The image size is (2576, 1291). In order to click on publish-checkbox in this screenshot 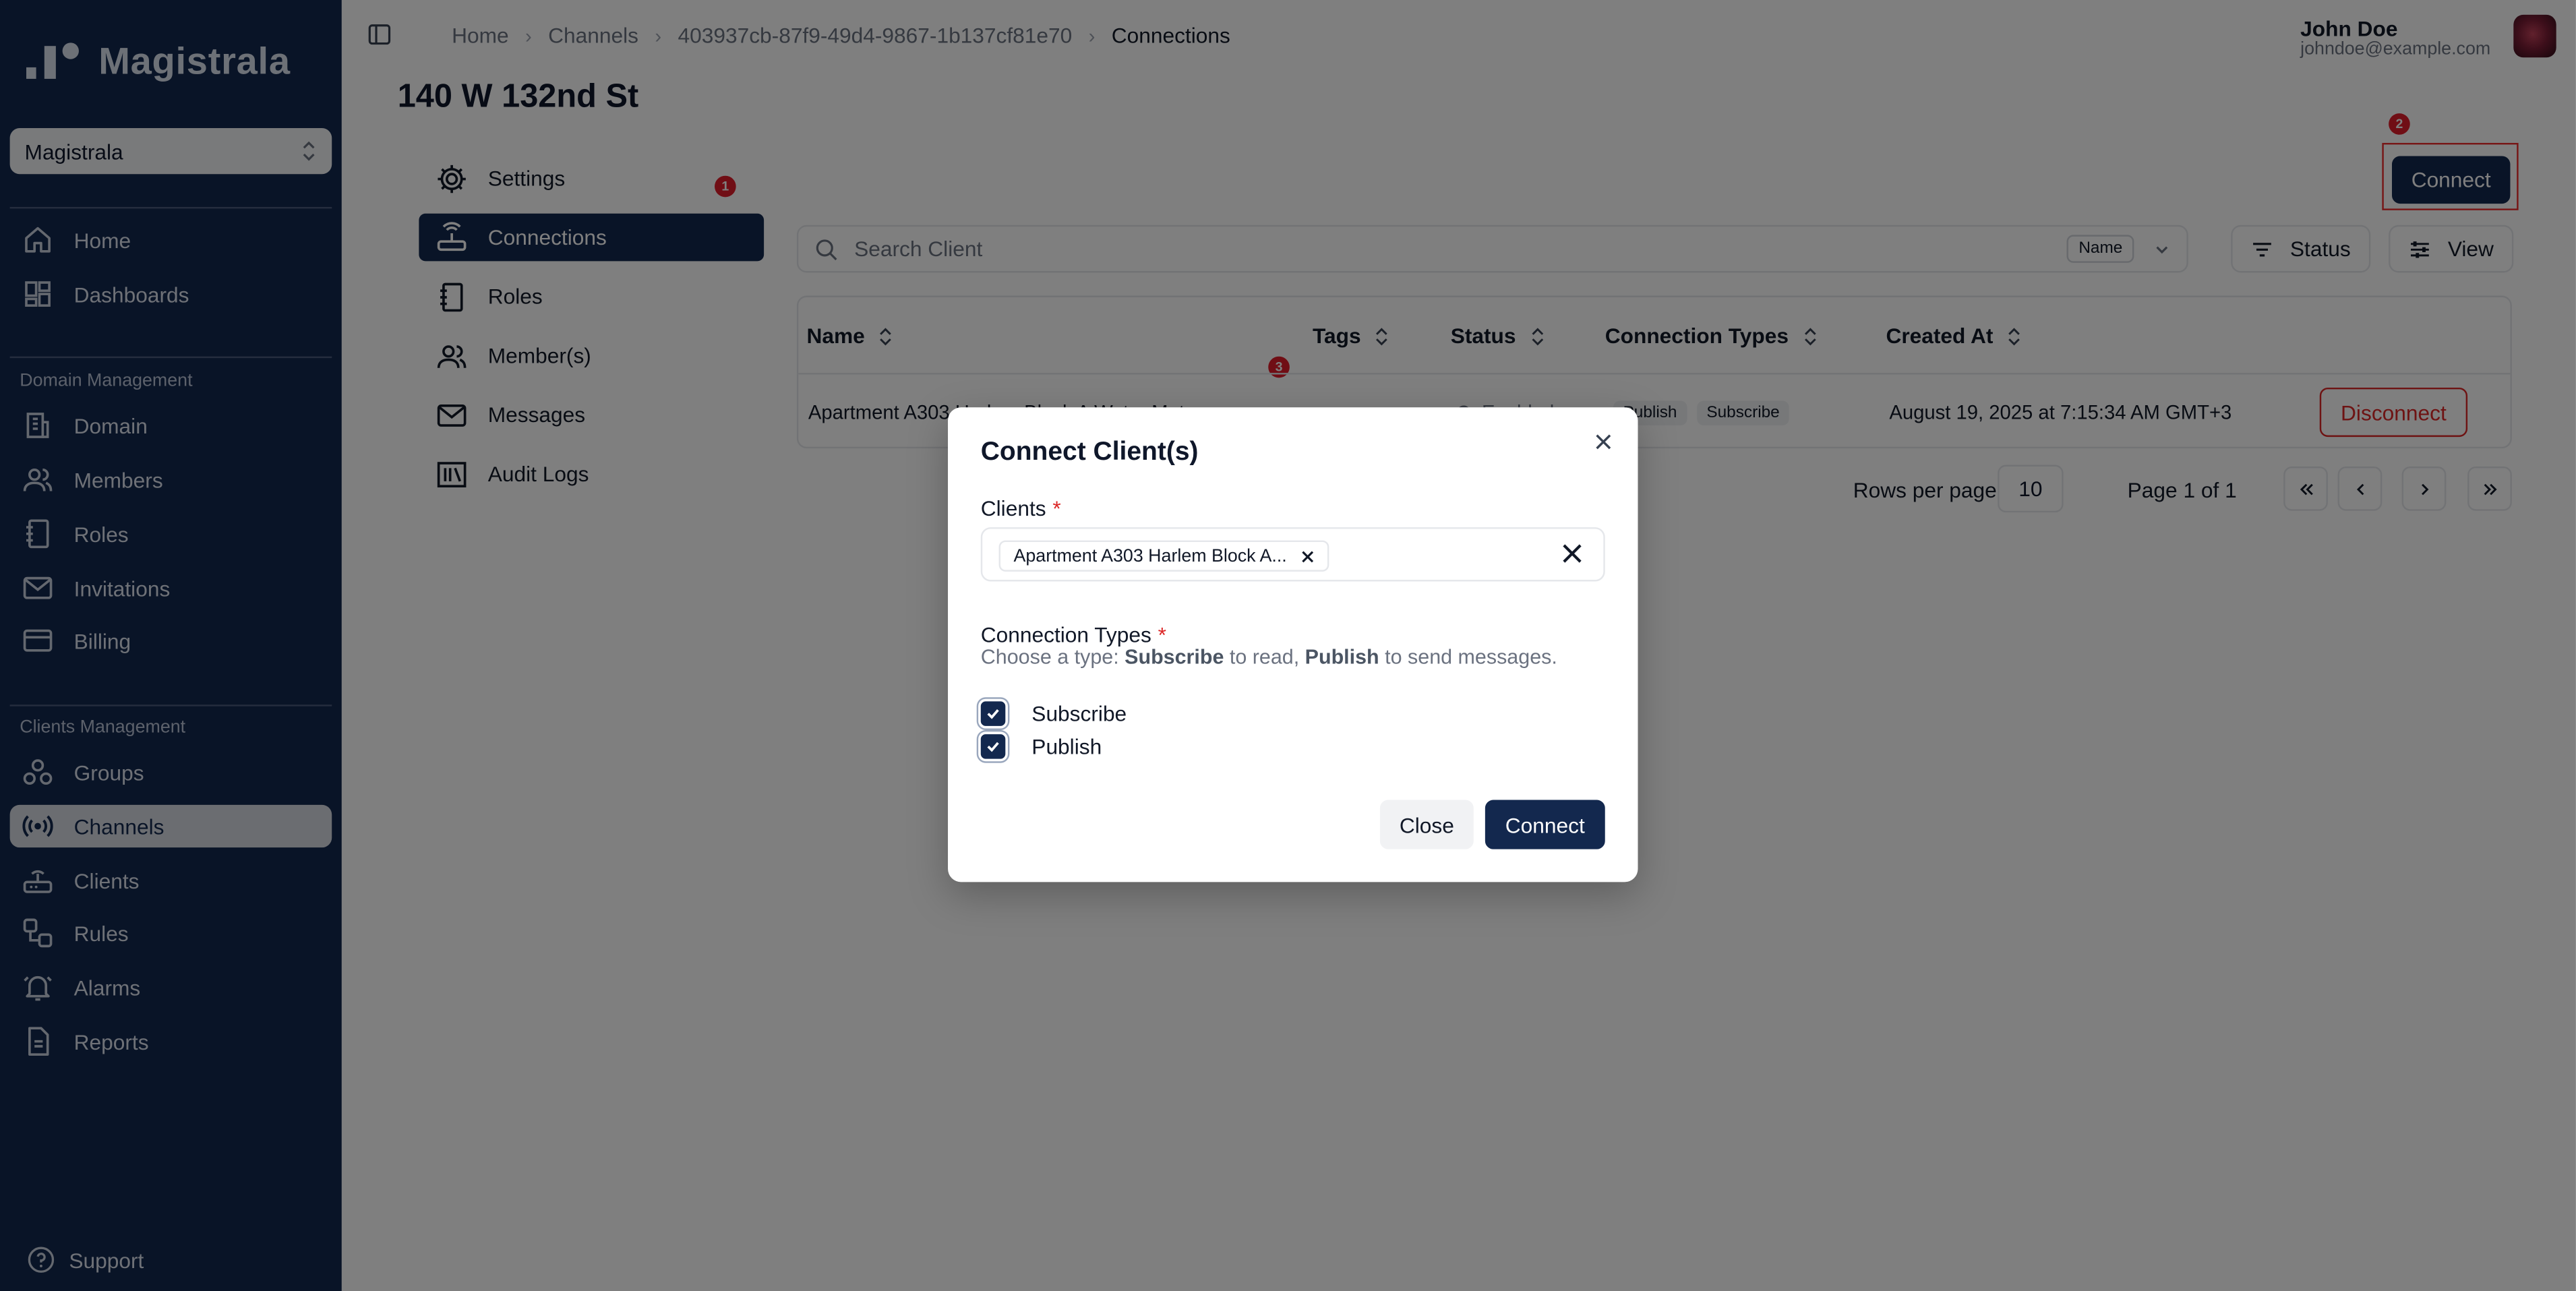, I will do `click(993, 746)`.